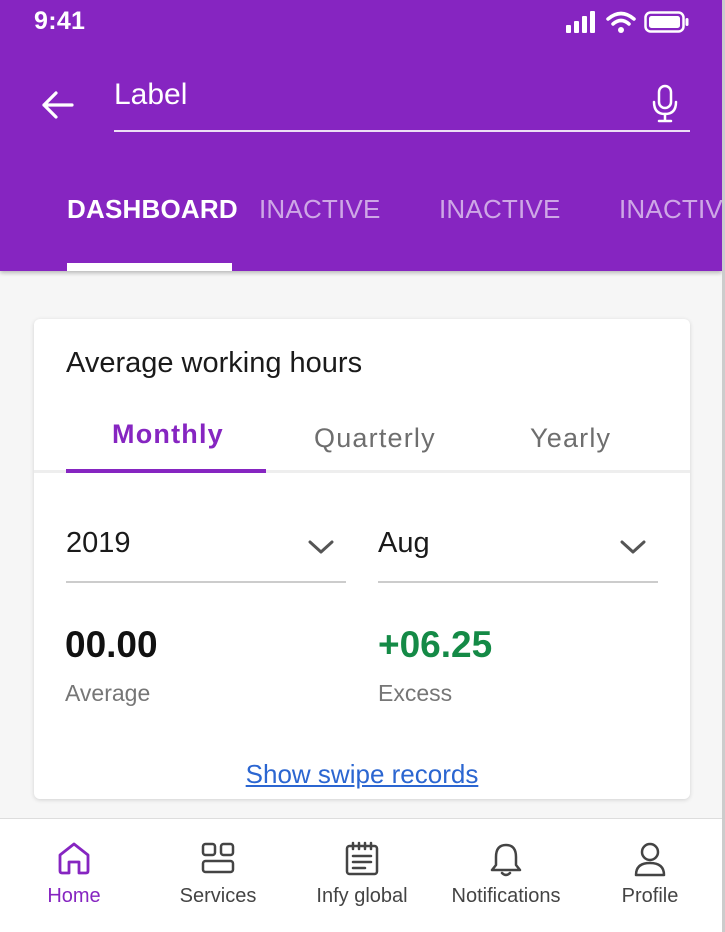 The image size is (725, 932). What do you see at coordinates (218, 858) in the screenshot?
I see `grid-icon` at bounding box center [218, 858].